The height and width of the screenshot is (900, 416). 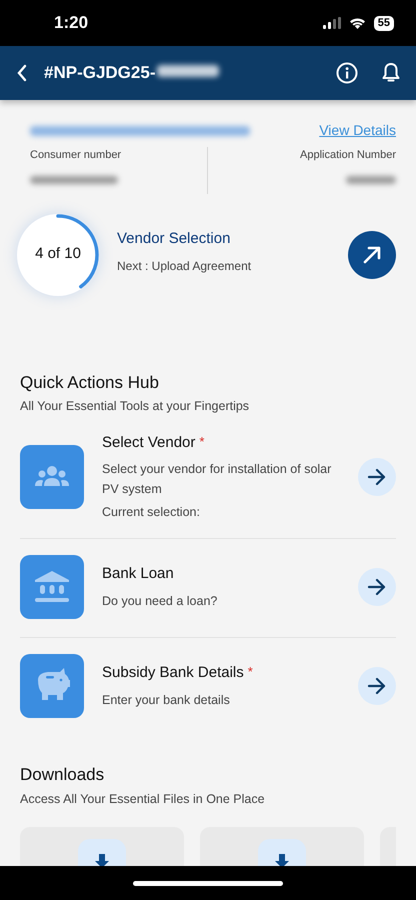 I want to click on stage-title: Vendor Selection, so click(x=174, y=239).